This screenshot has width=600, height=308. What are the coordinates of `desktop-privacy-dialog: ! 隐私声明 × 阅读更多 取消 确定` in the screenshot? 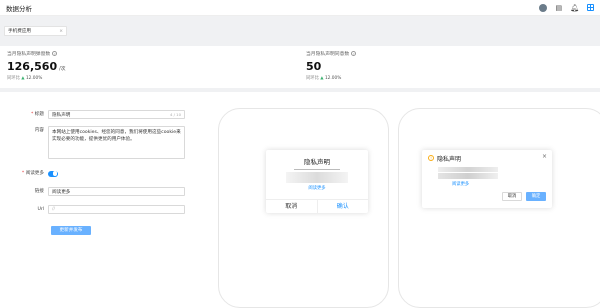 It's located at (487, 179).